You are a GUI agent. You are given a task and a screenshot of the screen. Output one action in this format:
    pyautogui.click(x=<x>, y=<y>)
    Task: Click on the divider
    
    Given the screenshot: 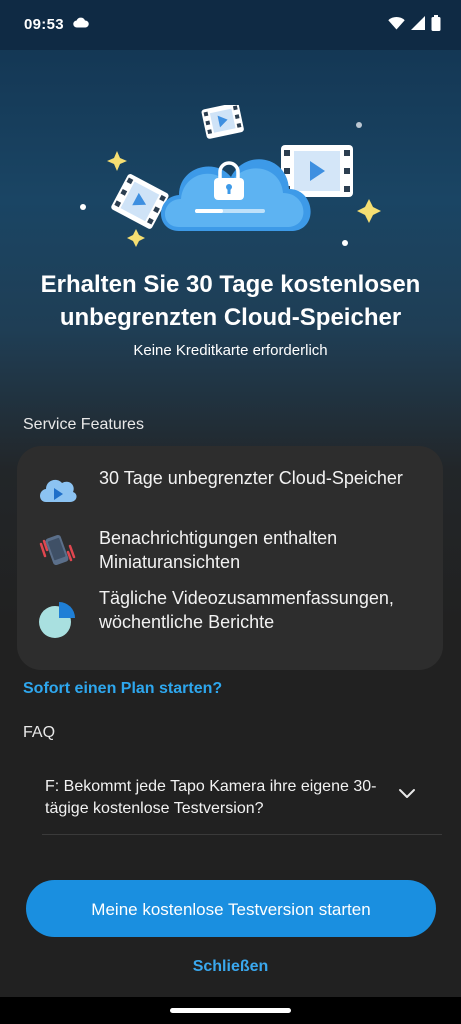 What is the action you would take?
    pyautogui.click(x=242, y=834)
    